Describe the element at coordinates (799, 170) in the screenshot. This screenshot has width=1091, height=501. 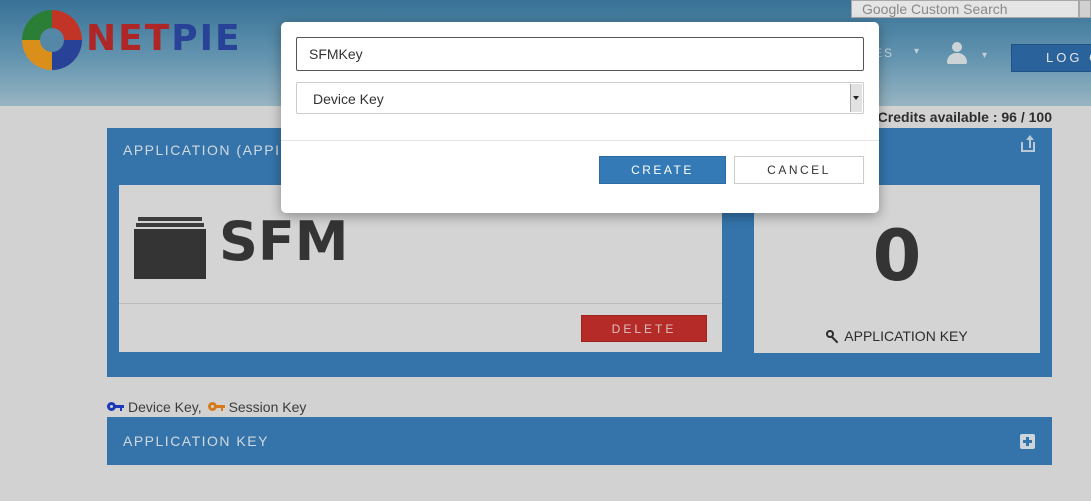
I see `cancel-button: CANCEL` at that location.